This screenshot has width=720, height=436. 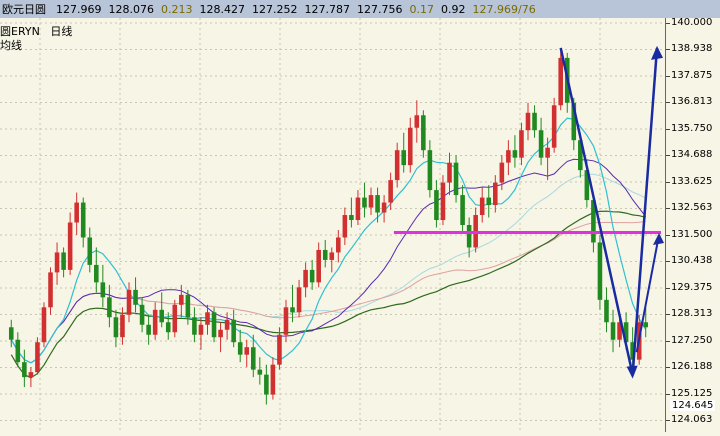 I want to click on quote-open: 127.969, so click(x=79, y=9).